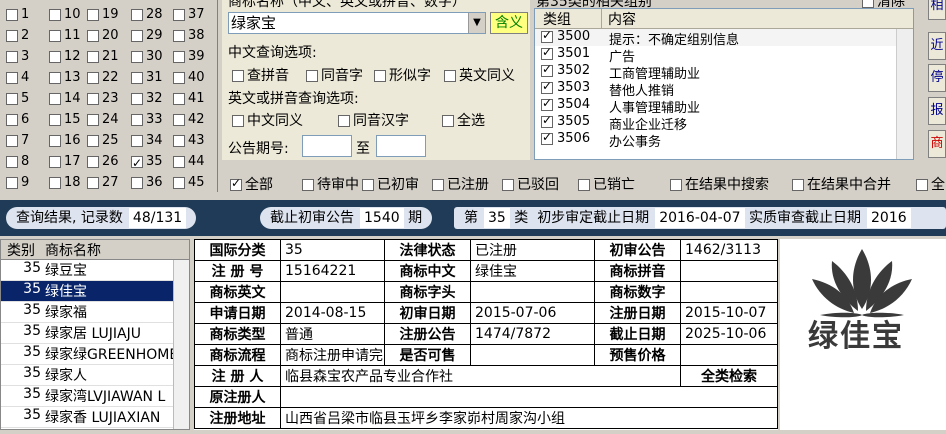  What do you see at coordinates (95, 270) in the screenshot?
I see `result-row: 35 绿豆宝` at bounding box center [95, 270].